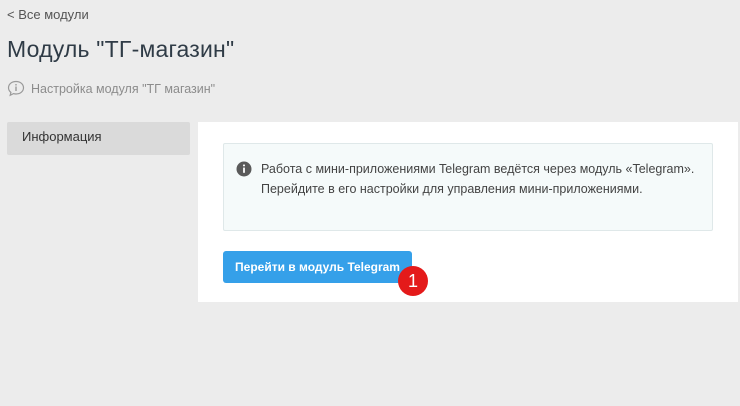 The image size is (740, 406). I want to click on step-marker-badge: 1, so click(413, 281).